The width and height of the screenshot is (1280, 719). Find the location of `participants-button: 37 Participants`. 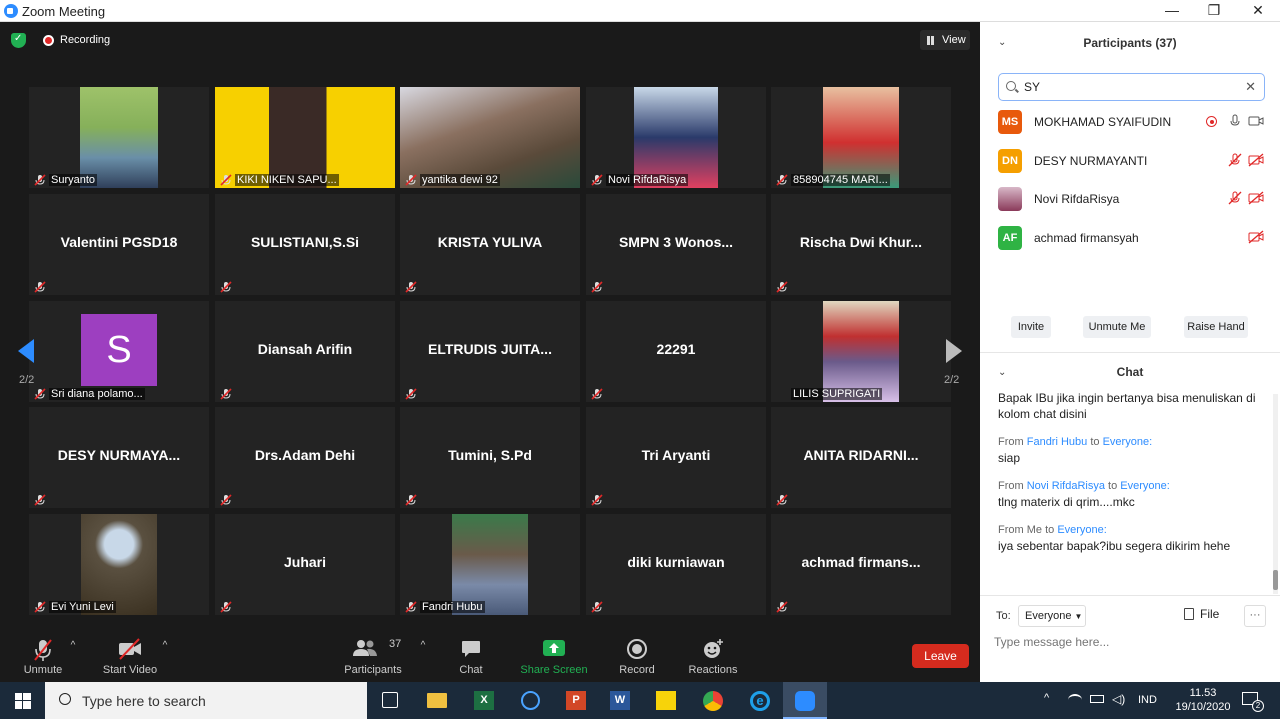

participants-button: 37 Participants is located at coordinates (373, 657).